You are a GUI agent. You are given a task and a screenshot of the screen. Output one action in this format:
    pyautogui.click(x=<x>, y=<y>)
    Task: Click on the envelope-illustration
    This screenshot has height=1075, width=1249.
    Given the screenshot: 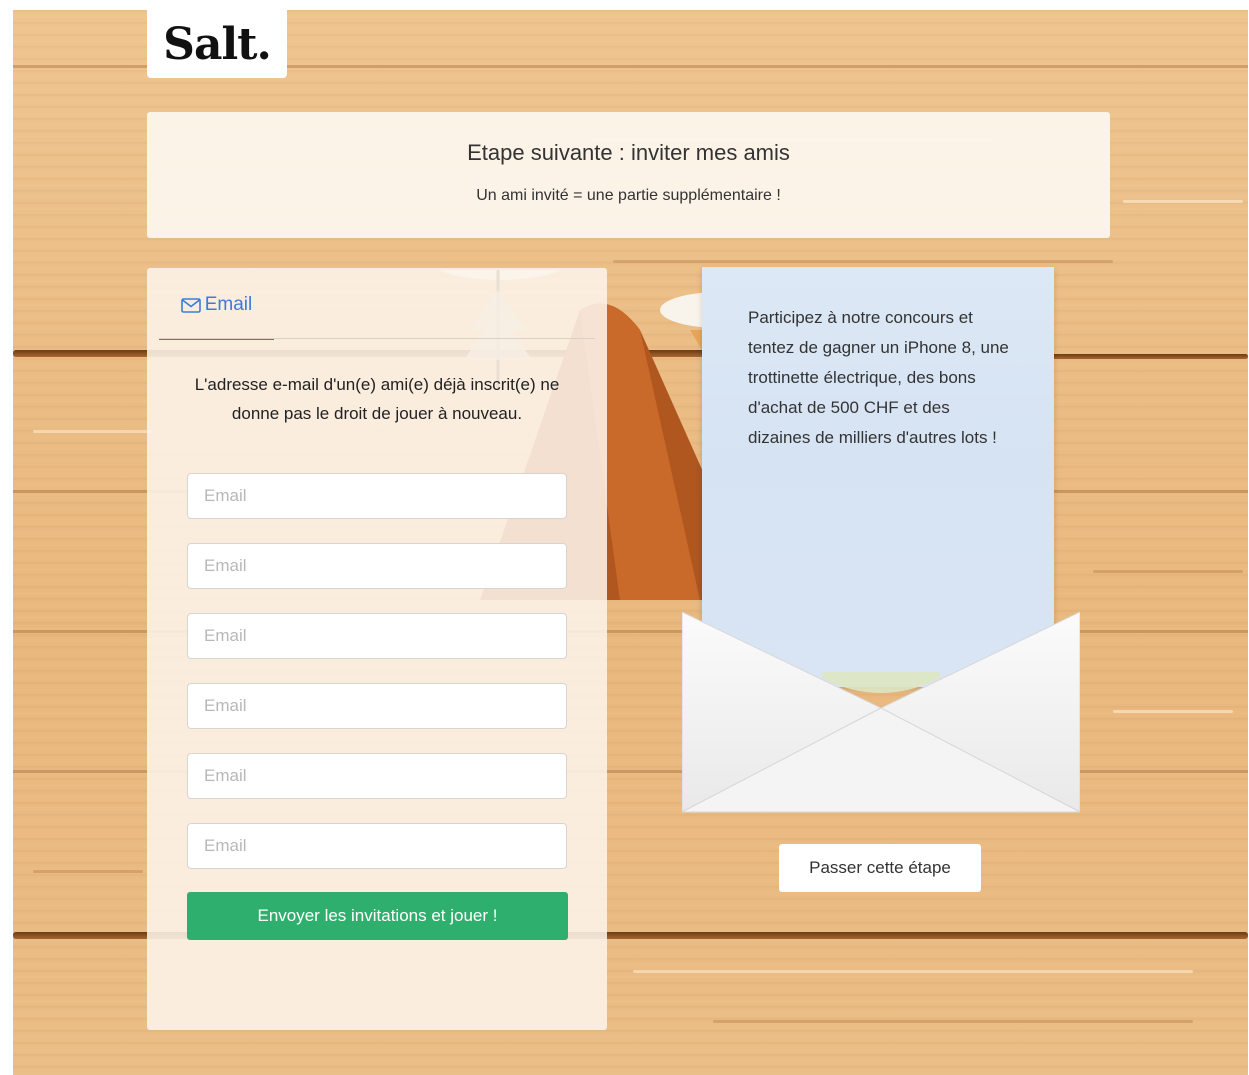 What is the action you would take?
    pyautogui.click(x=881, y=712)
    